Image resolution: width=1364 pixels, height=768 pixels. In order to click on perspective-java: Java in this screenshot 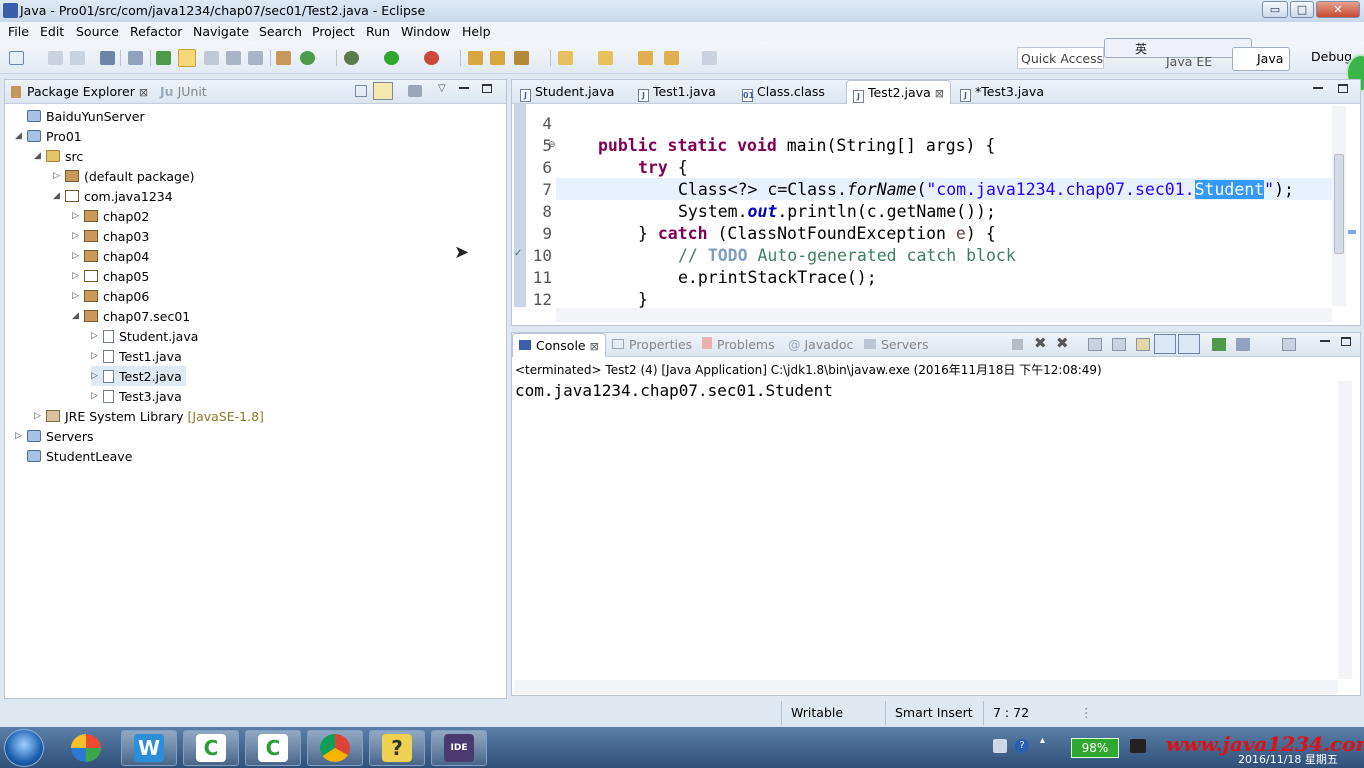, I will do `click(1261, 59)`.